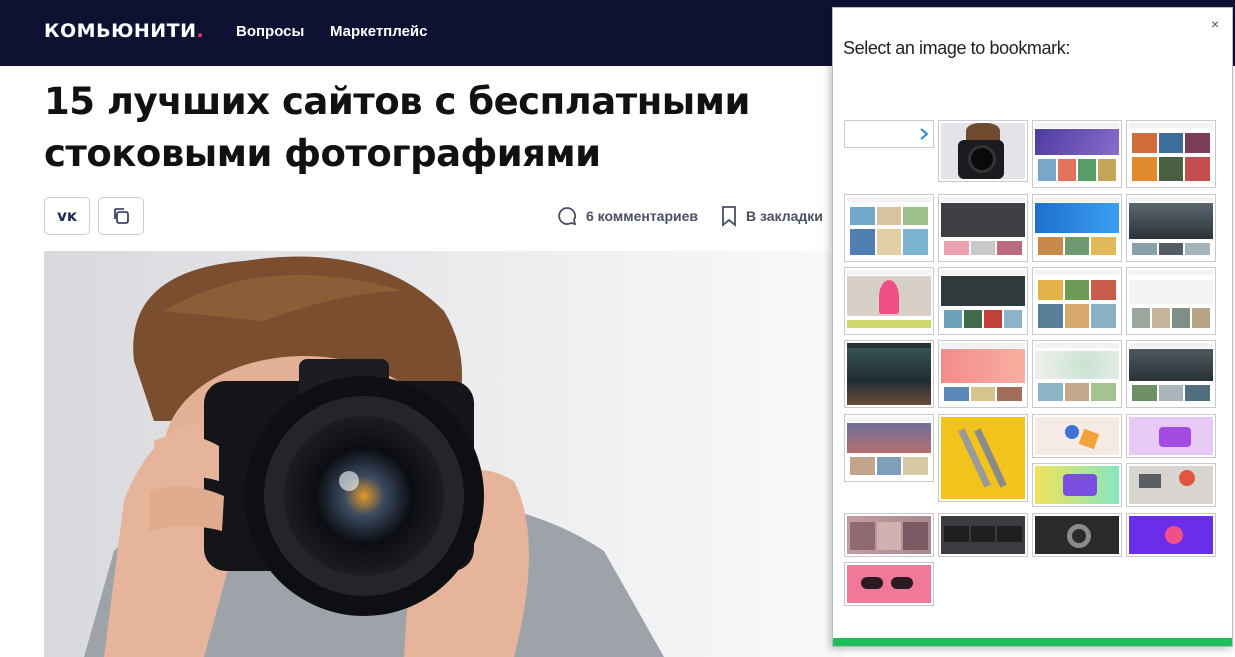 This screenshot has width=1235, height=657. Describe the element at coordinates (270, 31) in the screenshot. I see `nav-questions-link: Вопросы` at that location.